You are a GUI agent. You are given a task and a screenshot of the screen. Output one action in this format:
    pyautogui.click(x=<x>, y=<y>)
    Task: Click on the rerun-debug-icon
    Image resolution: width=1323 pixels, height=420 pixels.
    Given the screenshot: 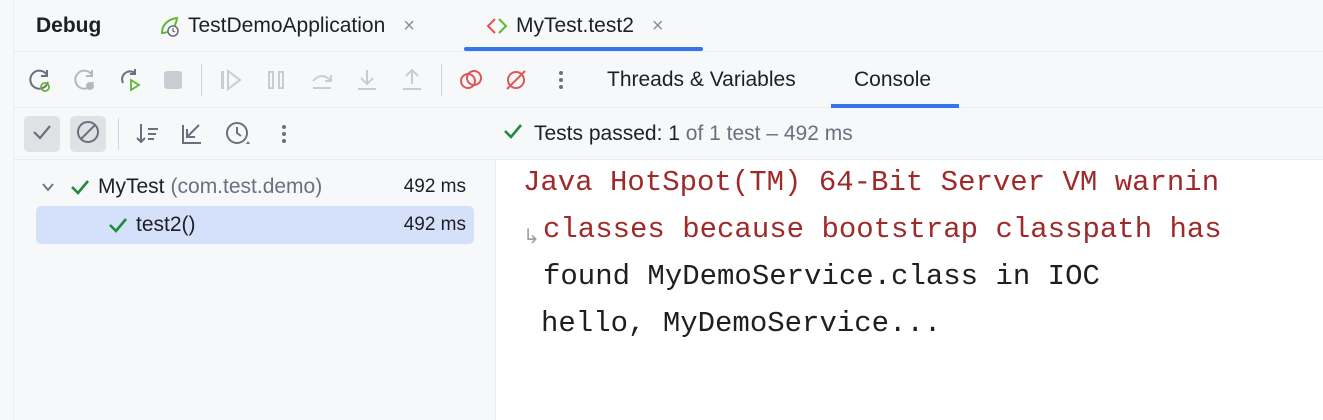 What is the action you would take?
    pyautogui.click(x=40, y=80)
    